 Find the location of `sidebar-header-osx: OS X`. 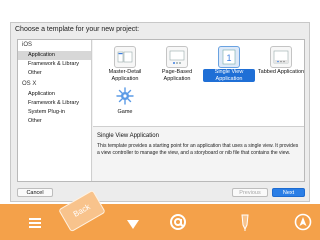

sidebar-header-osx: OS X is located at coordinates (29, 84).